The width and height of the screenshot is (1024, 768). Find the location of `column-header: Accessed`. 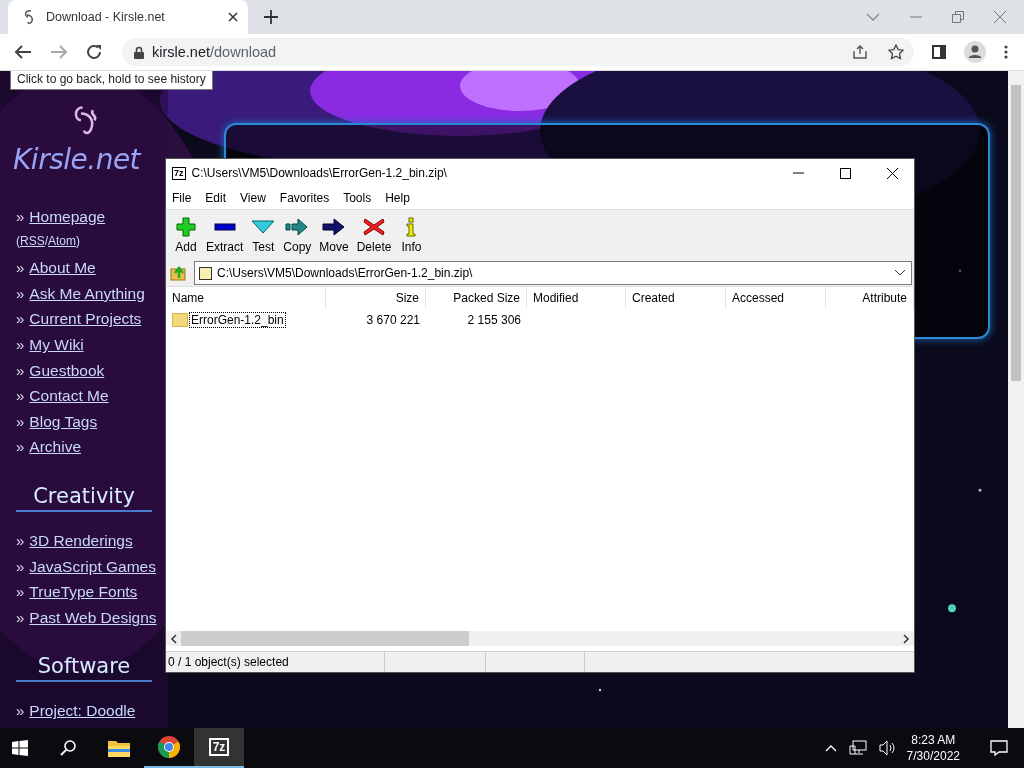

column-header: Accessed is located at coordinates (776, 298).